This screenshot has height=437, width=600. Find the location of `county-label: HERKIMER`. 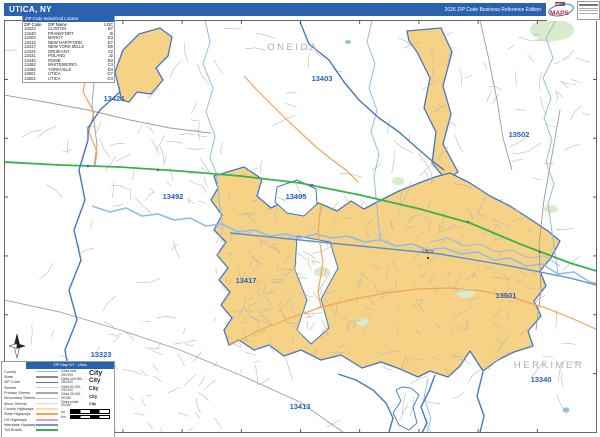

county-label: HERKIMER is located at coordinates (549, 365).